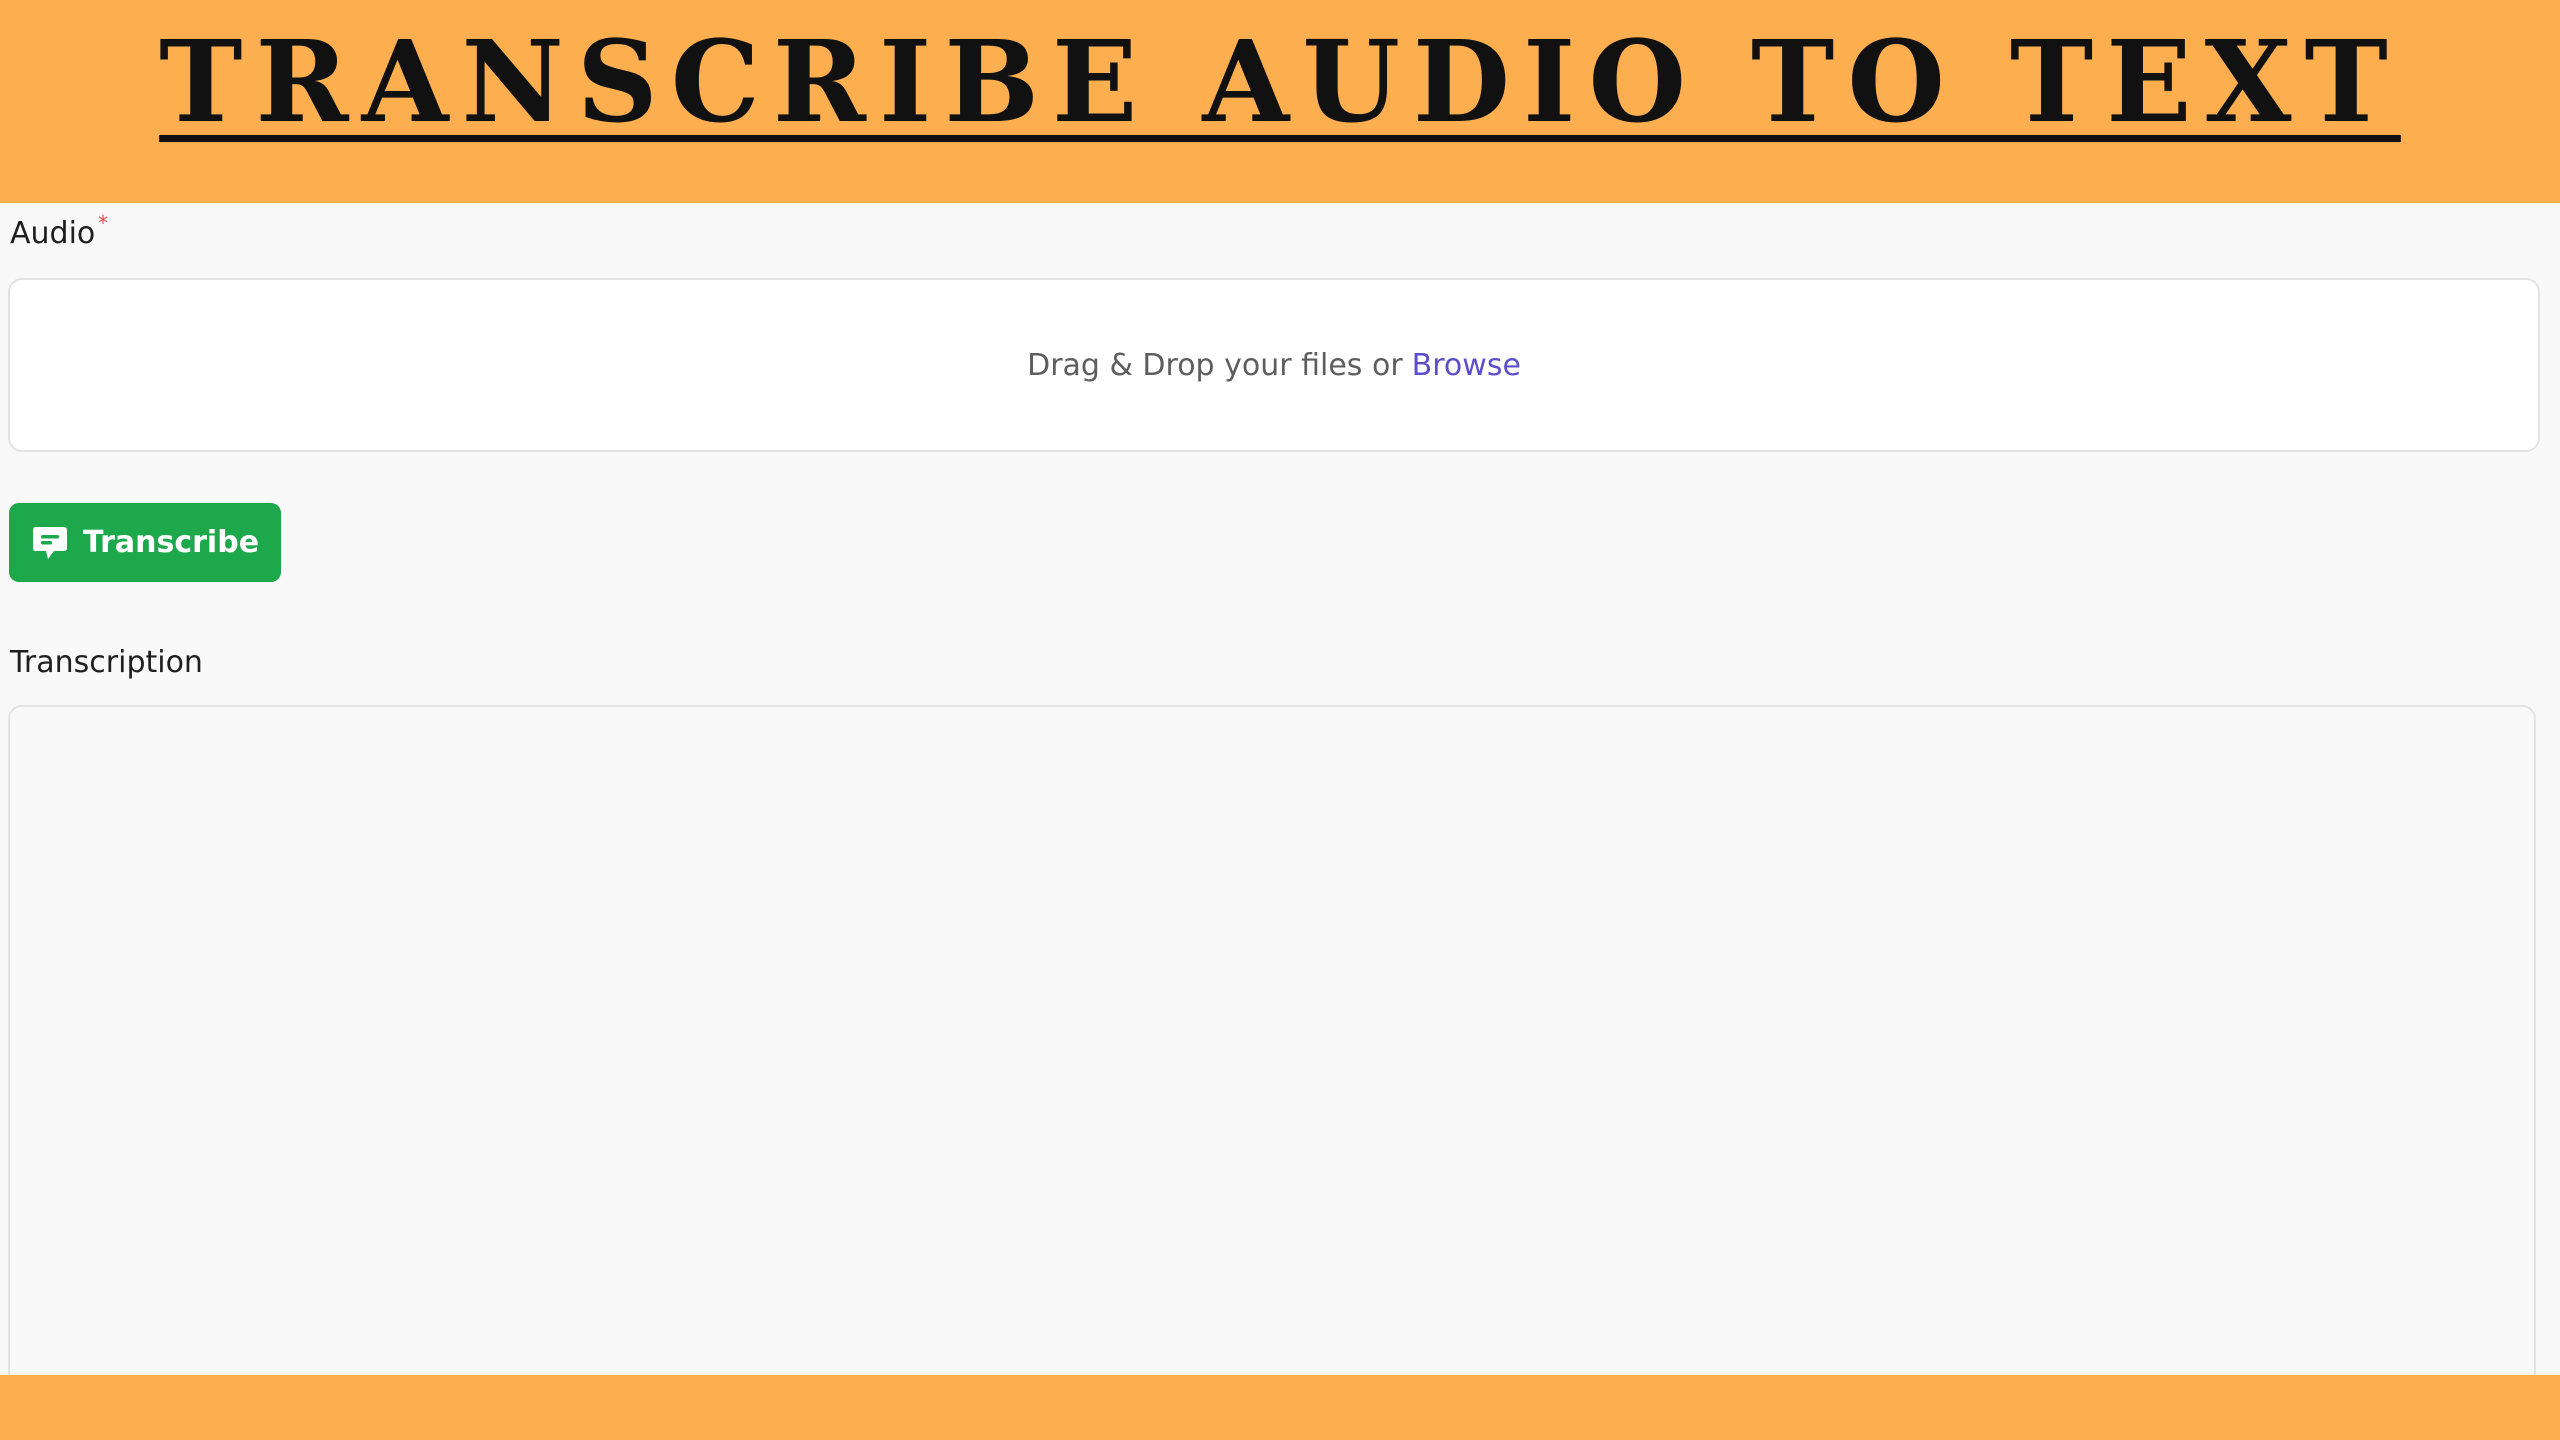 The height and width of the screenshot is (1440, 2560). I want to click on browse-link: Browse, so click(1466, 365).